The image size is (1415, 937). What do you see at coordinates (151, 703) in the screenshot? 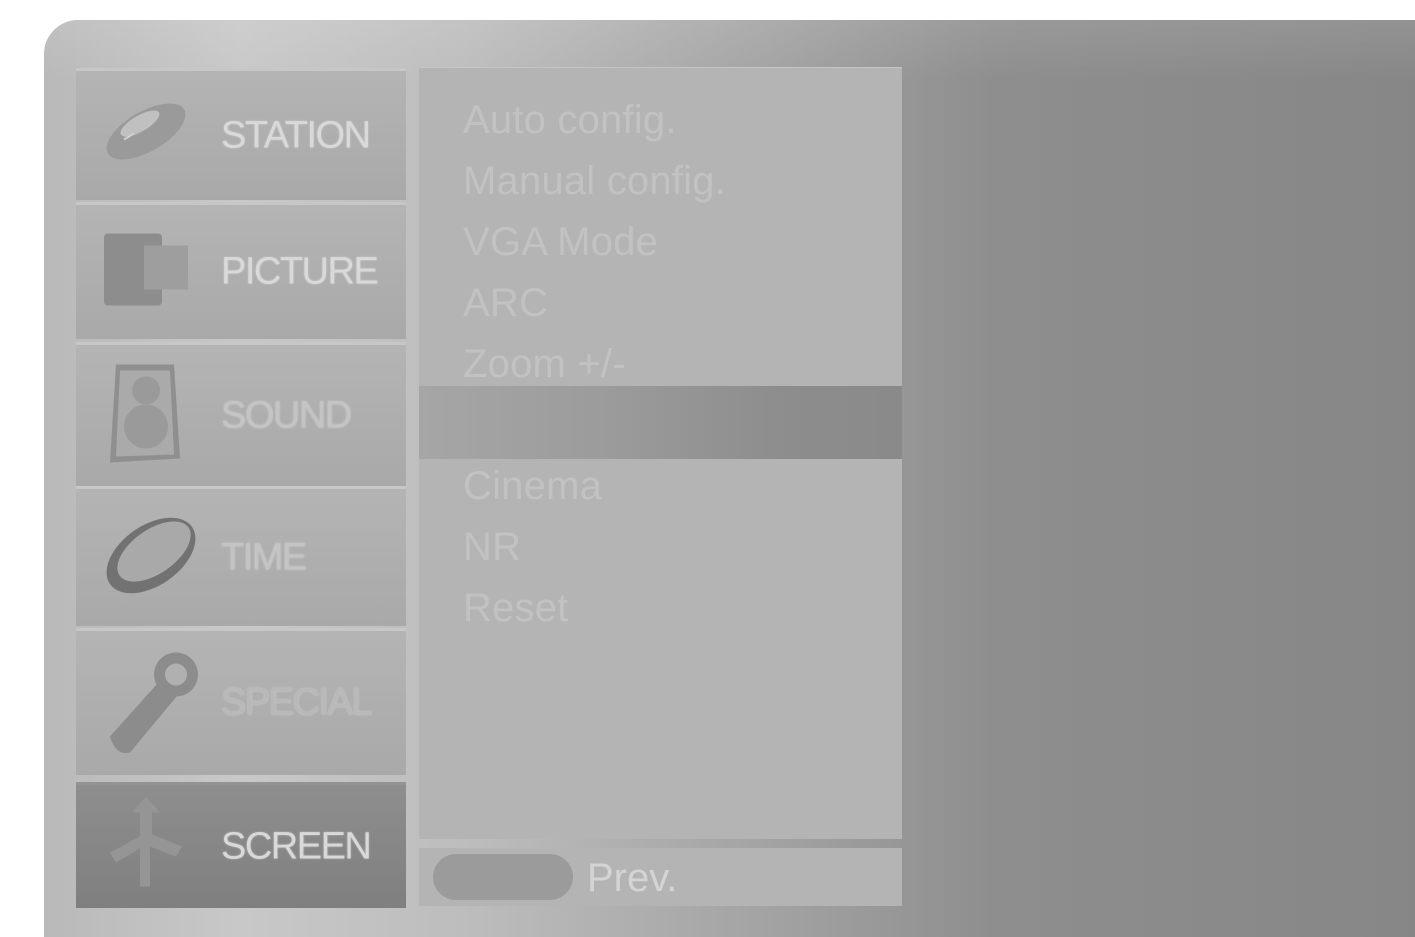
I see `wrench-icon` at bounding box center [151, 703].